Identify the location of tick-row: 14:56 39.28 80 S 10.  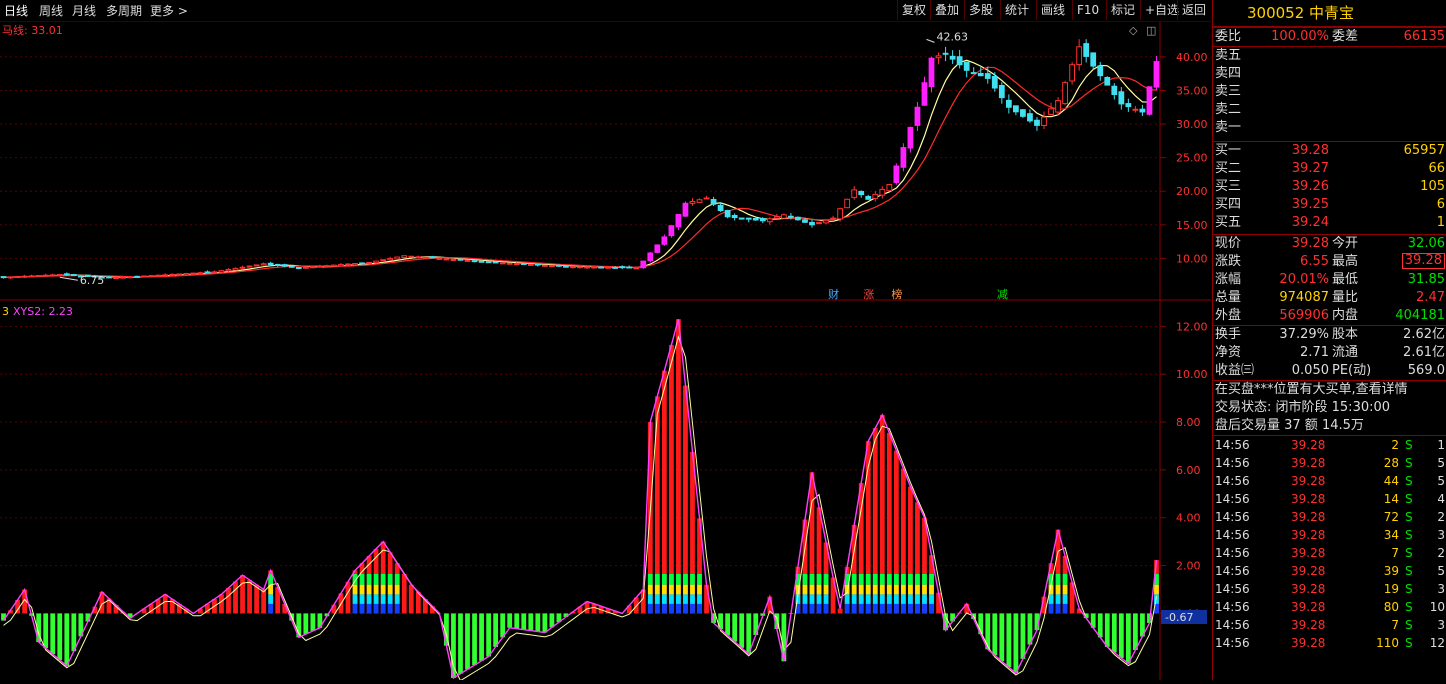
(1329, 607).